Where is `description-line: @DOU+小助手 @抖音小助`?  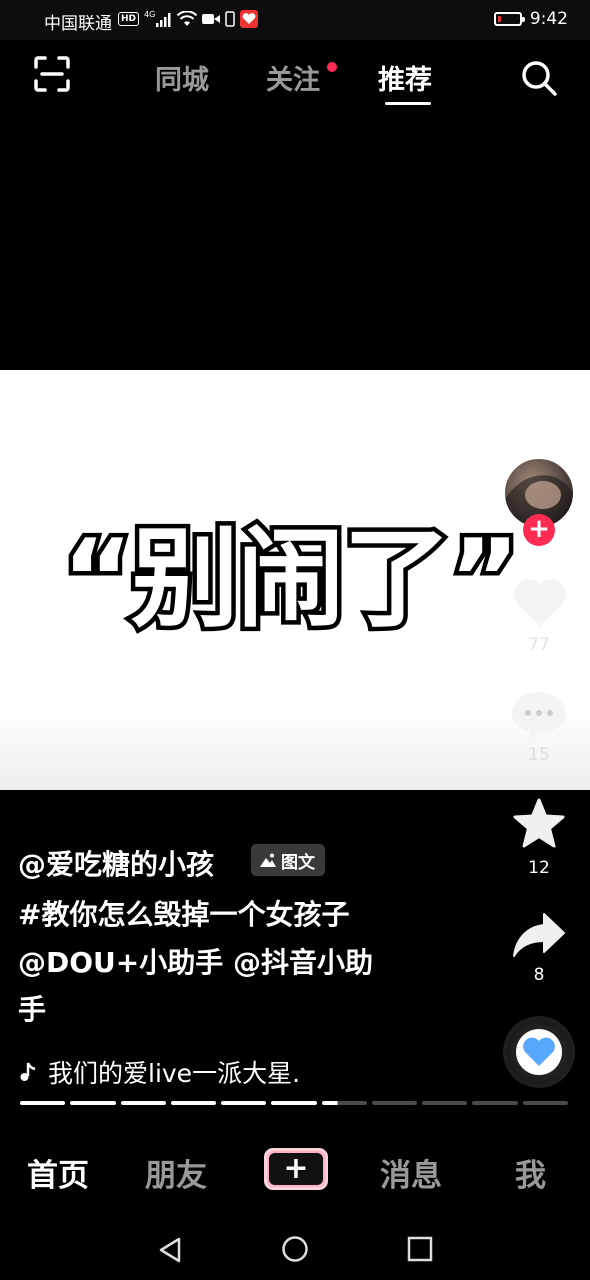
description-line: @DOU+小助手 @抖音小助 is located at coordinates (195, 961).